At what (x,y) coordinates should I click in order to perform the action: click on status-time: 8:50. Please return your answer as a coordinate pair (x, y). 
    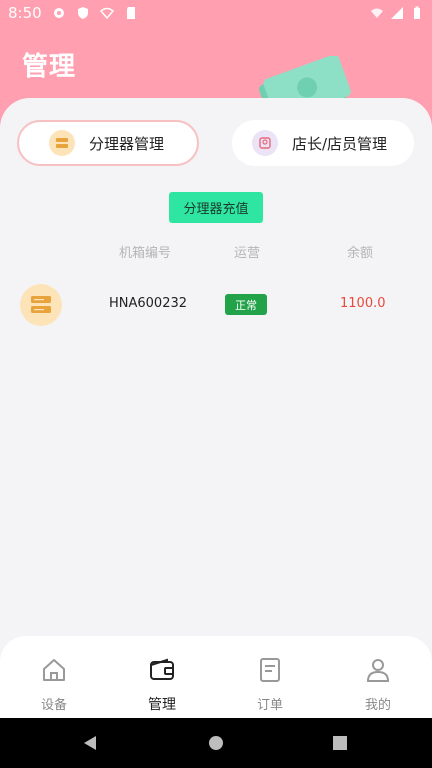
    Looking at the image, I should click on (25, 13).